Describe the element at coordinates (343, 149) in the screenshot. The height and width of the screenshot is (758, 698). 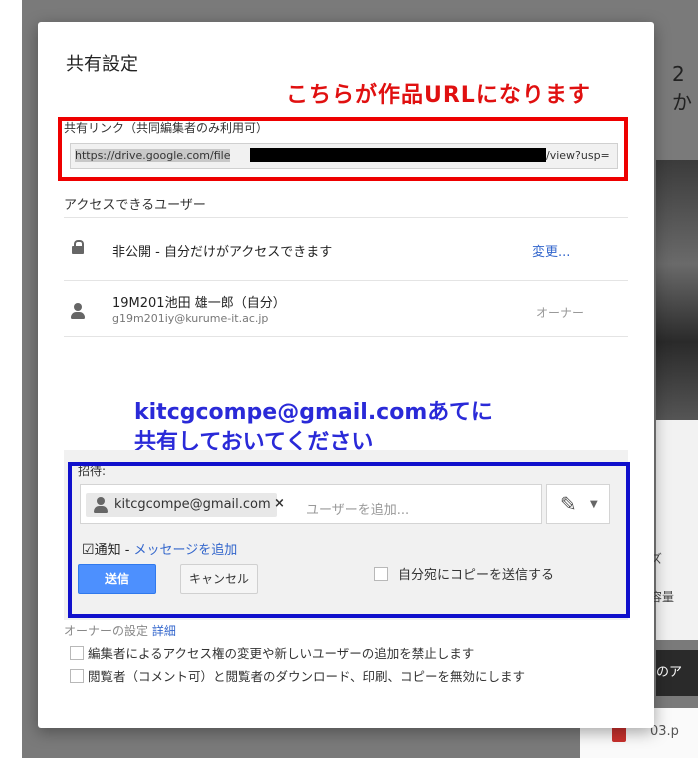
I see `annotation-red-box` at that location.